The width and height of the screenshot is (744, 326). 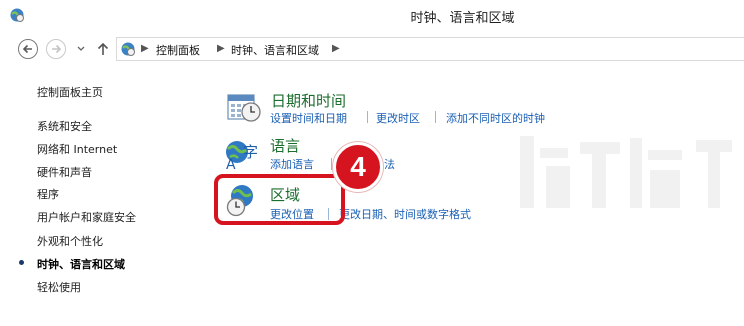 What do you see at coordinates (250, 152) in the screenshot?
I see `svg-text: 字` at bounding box center [250, 152].